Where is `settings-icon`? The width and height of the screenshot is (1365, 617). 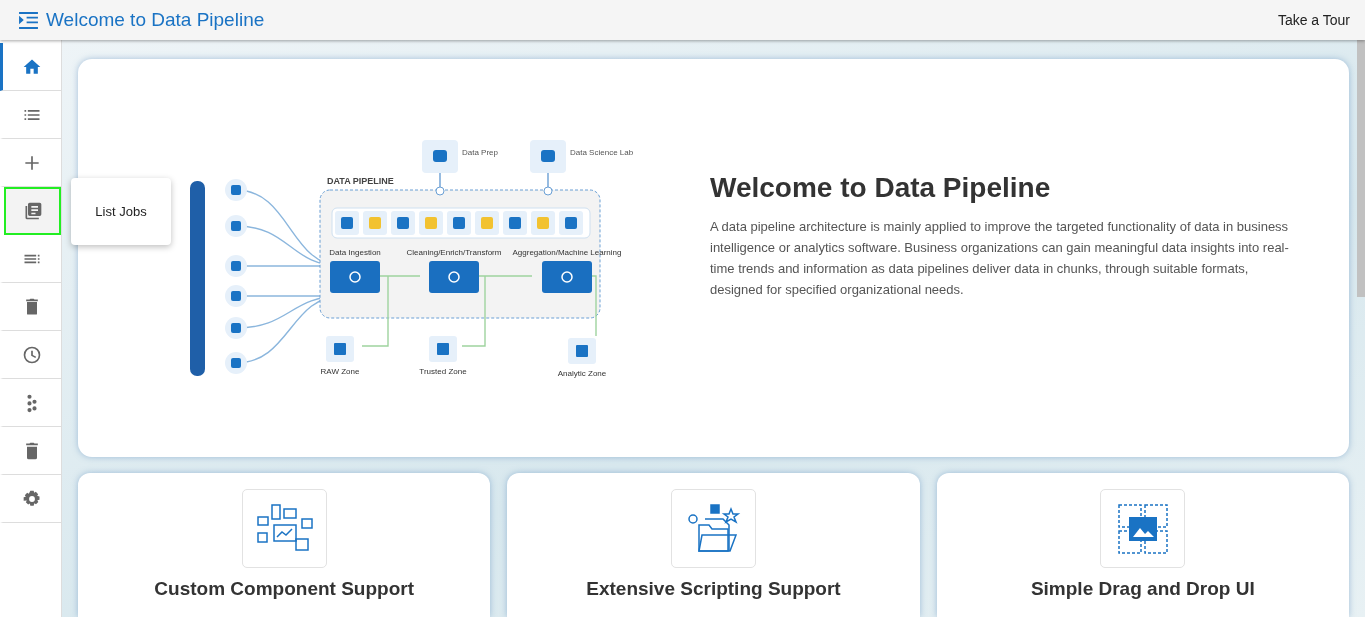 settings-icon is located at coordinates (32, 498).